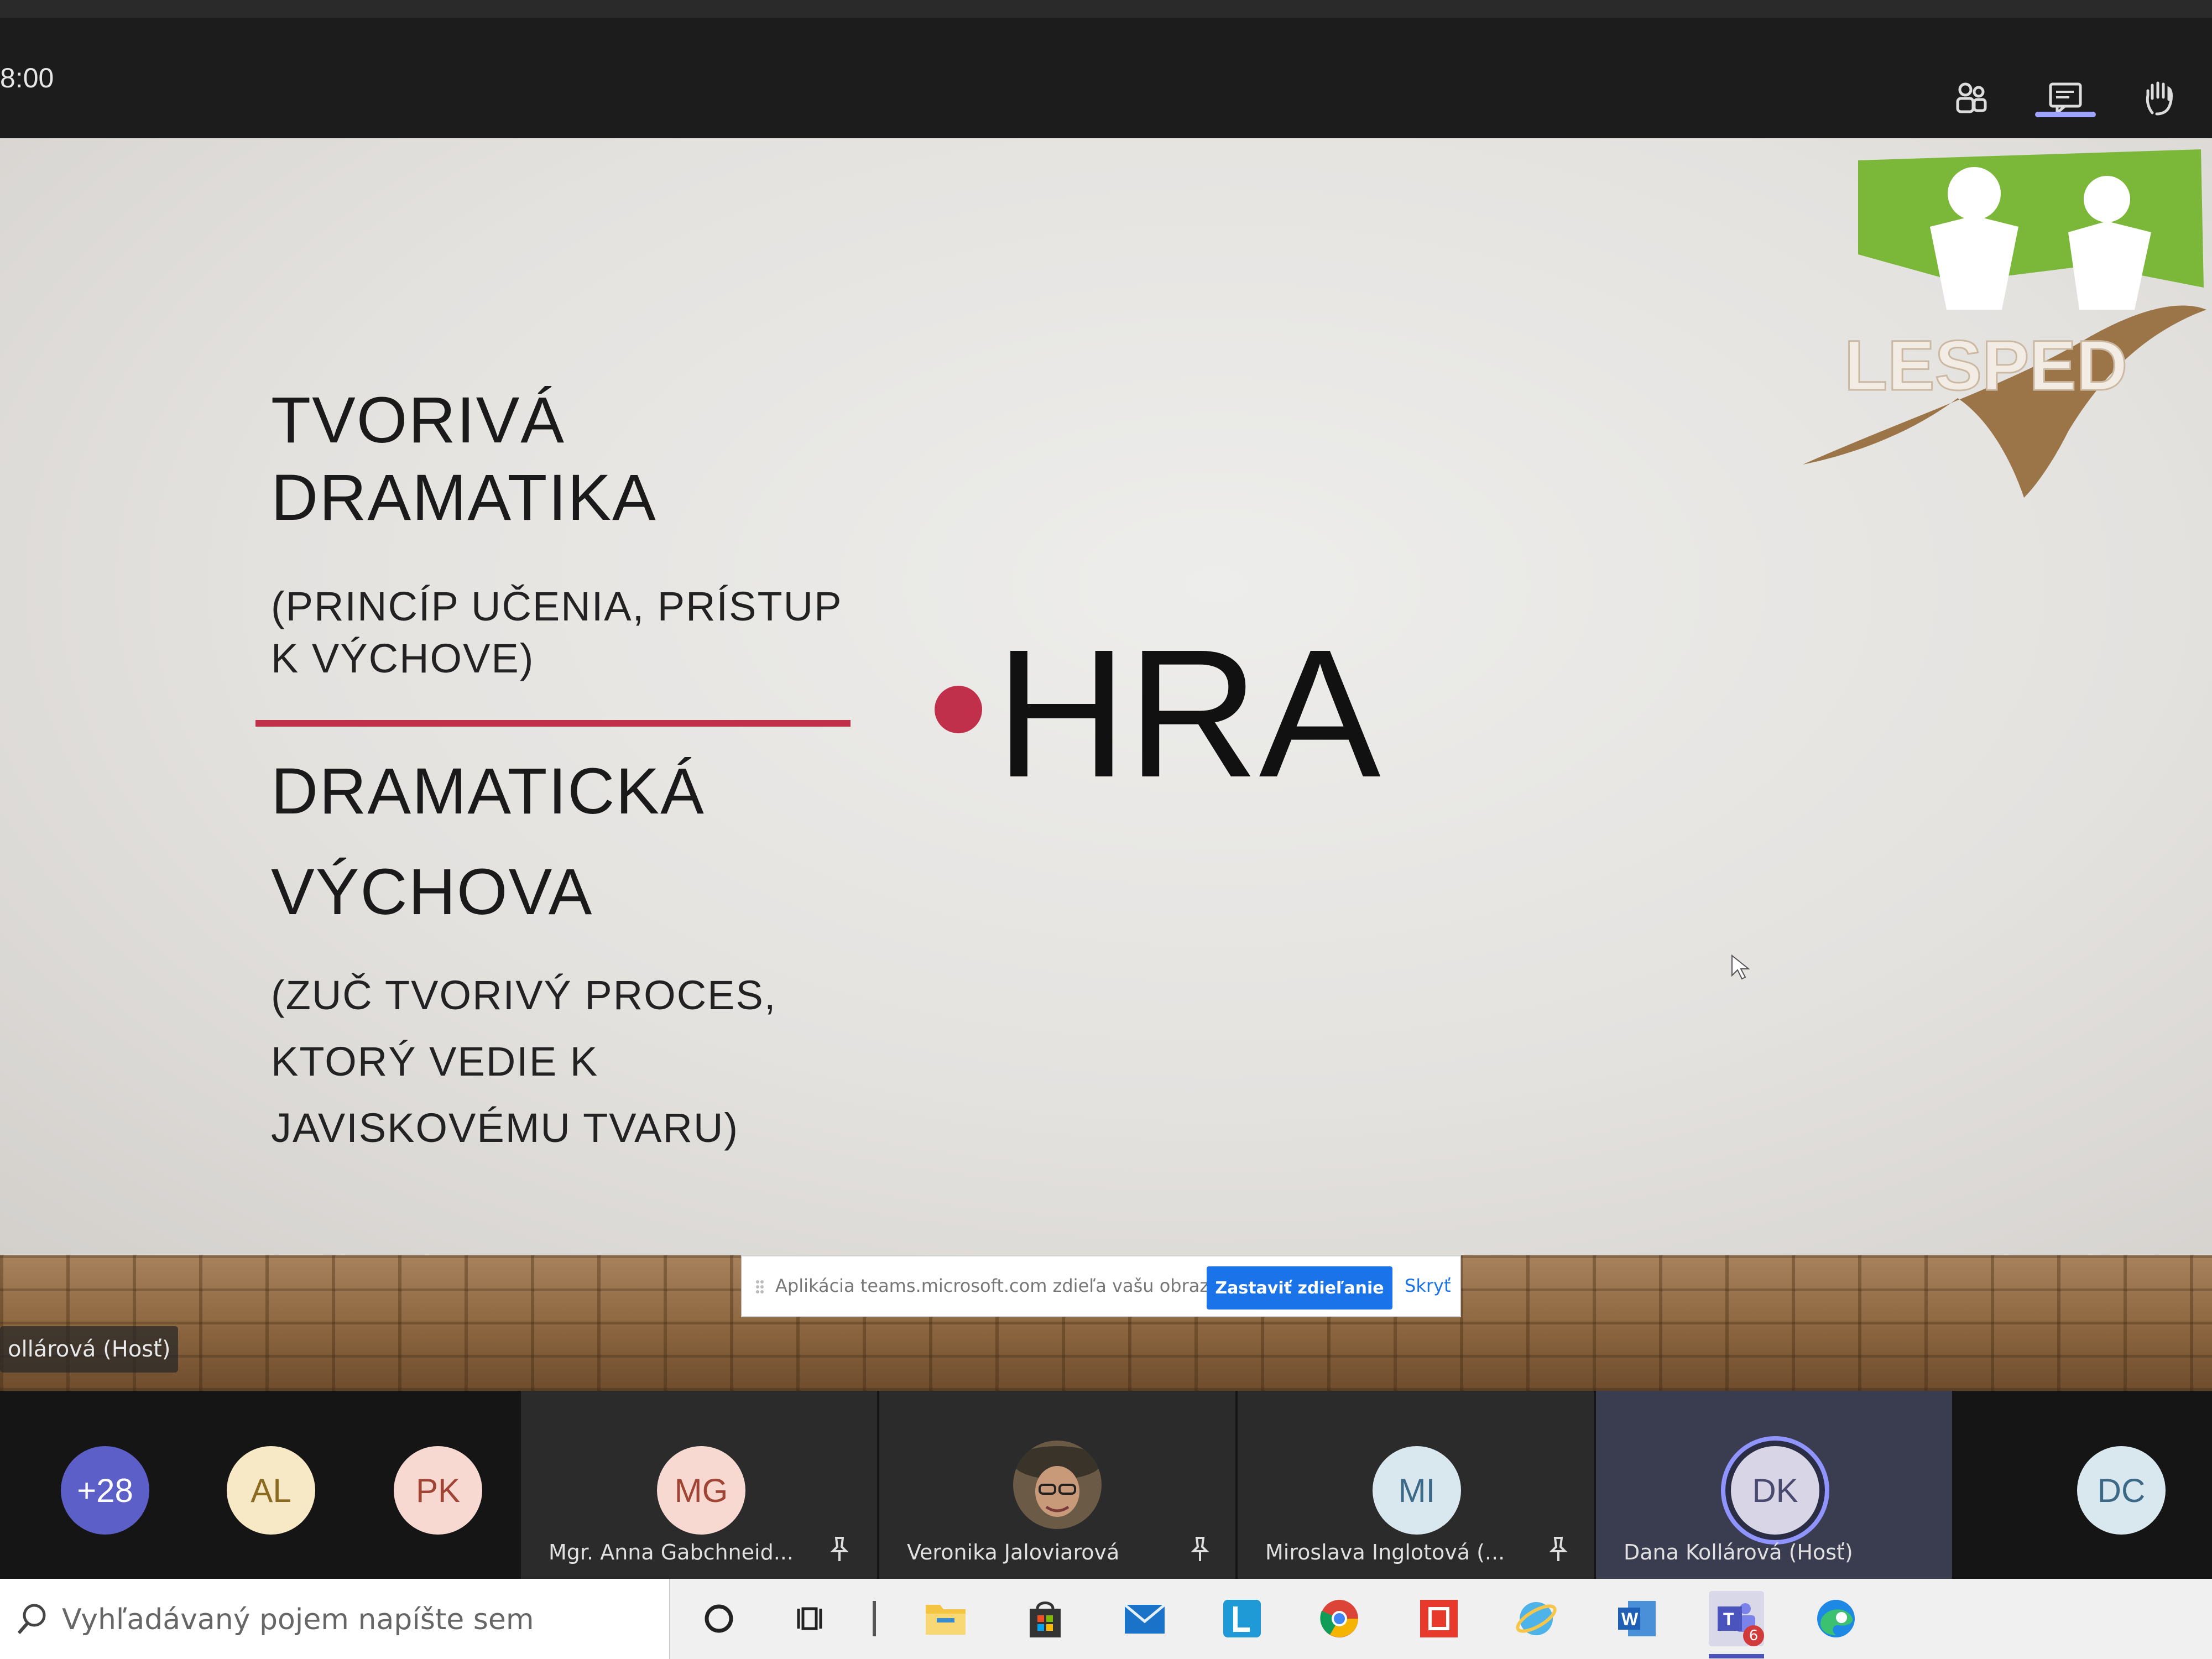 Image resolution: width=2212 pixels, height=1659 pixels. What do you see at coordinates (813, 1619) in the screenshot?
I see `task-view-icon` at bounding box center [813, 1619].